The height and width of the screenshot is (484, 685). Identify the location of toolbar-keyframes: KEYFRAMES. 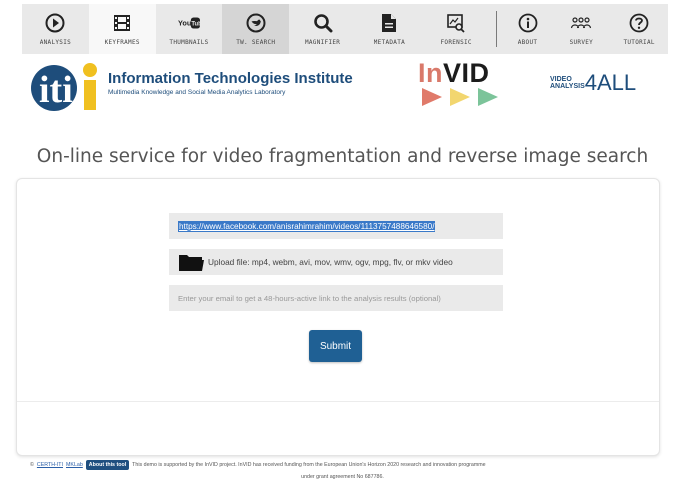
(122, 29).